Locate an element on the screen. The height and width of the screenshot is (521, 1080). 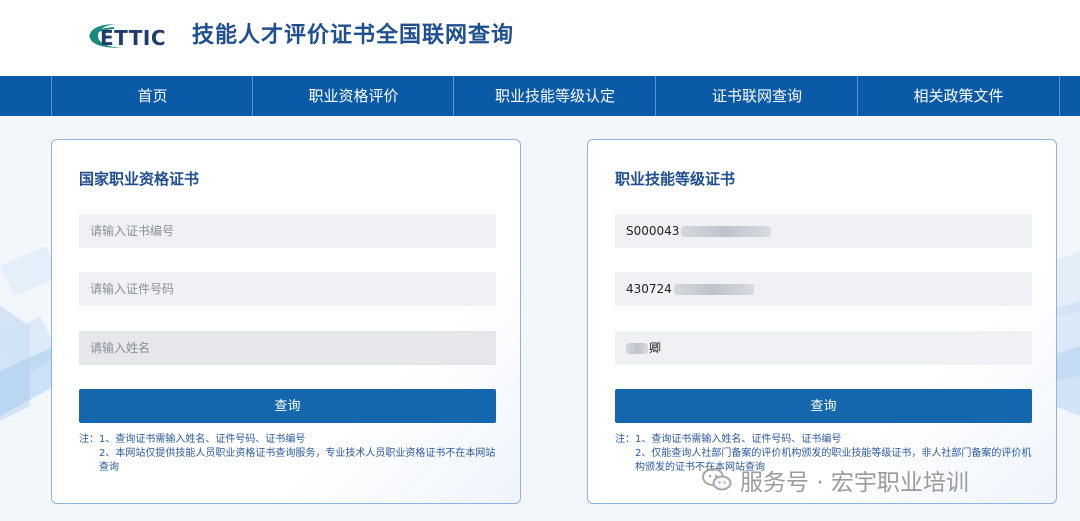
id-number-input: 430724 is located at coordinates (823, 289).